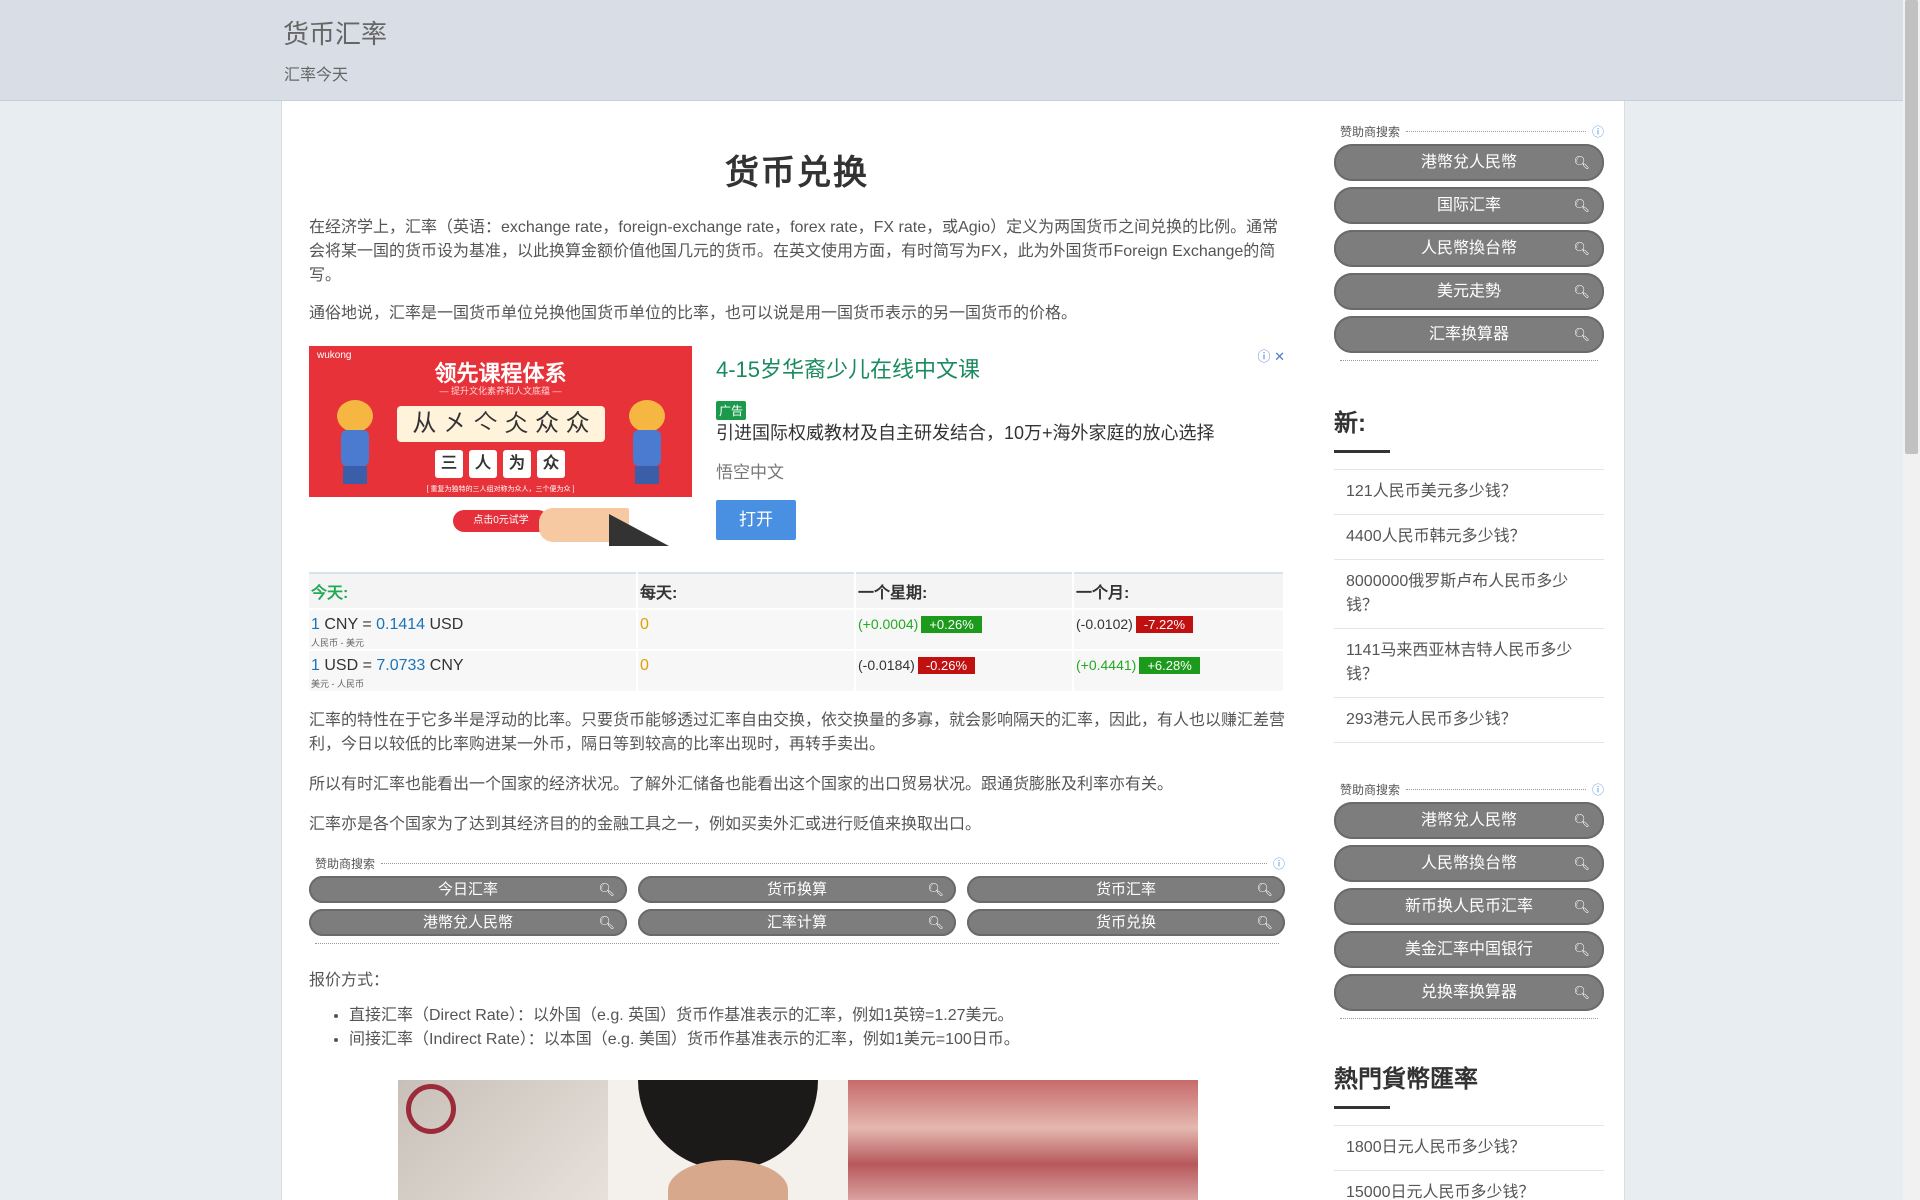 The height and width of the screenshot is (1200, 1920). Describe the element at coordinates (1469, 992) in the screenshot. I see `sponsor-link: 兑换率换算器 🔍︎` at that location.